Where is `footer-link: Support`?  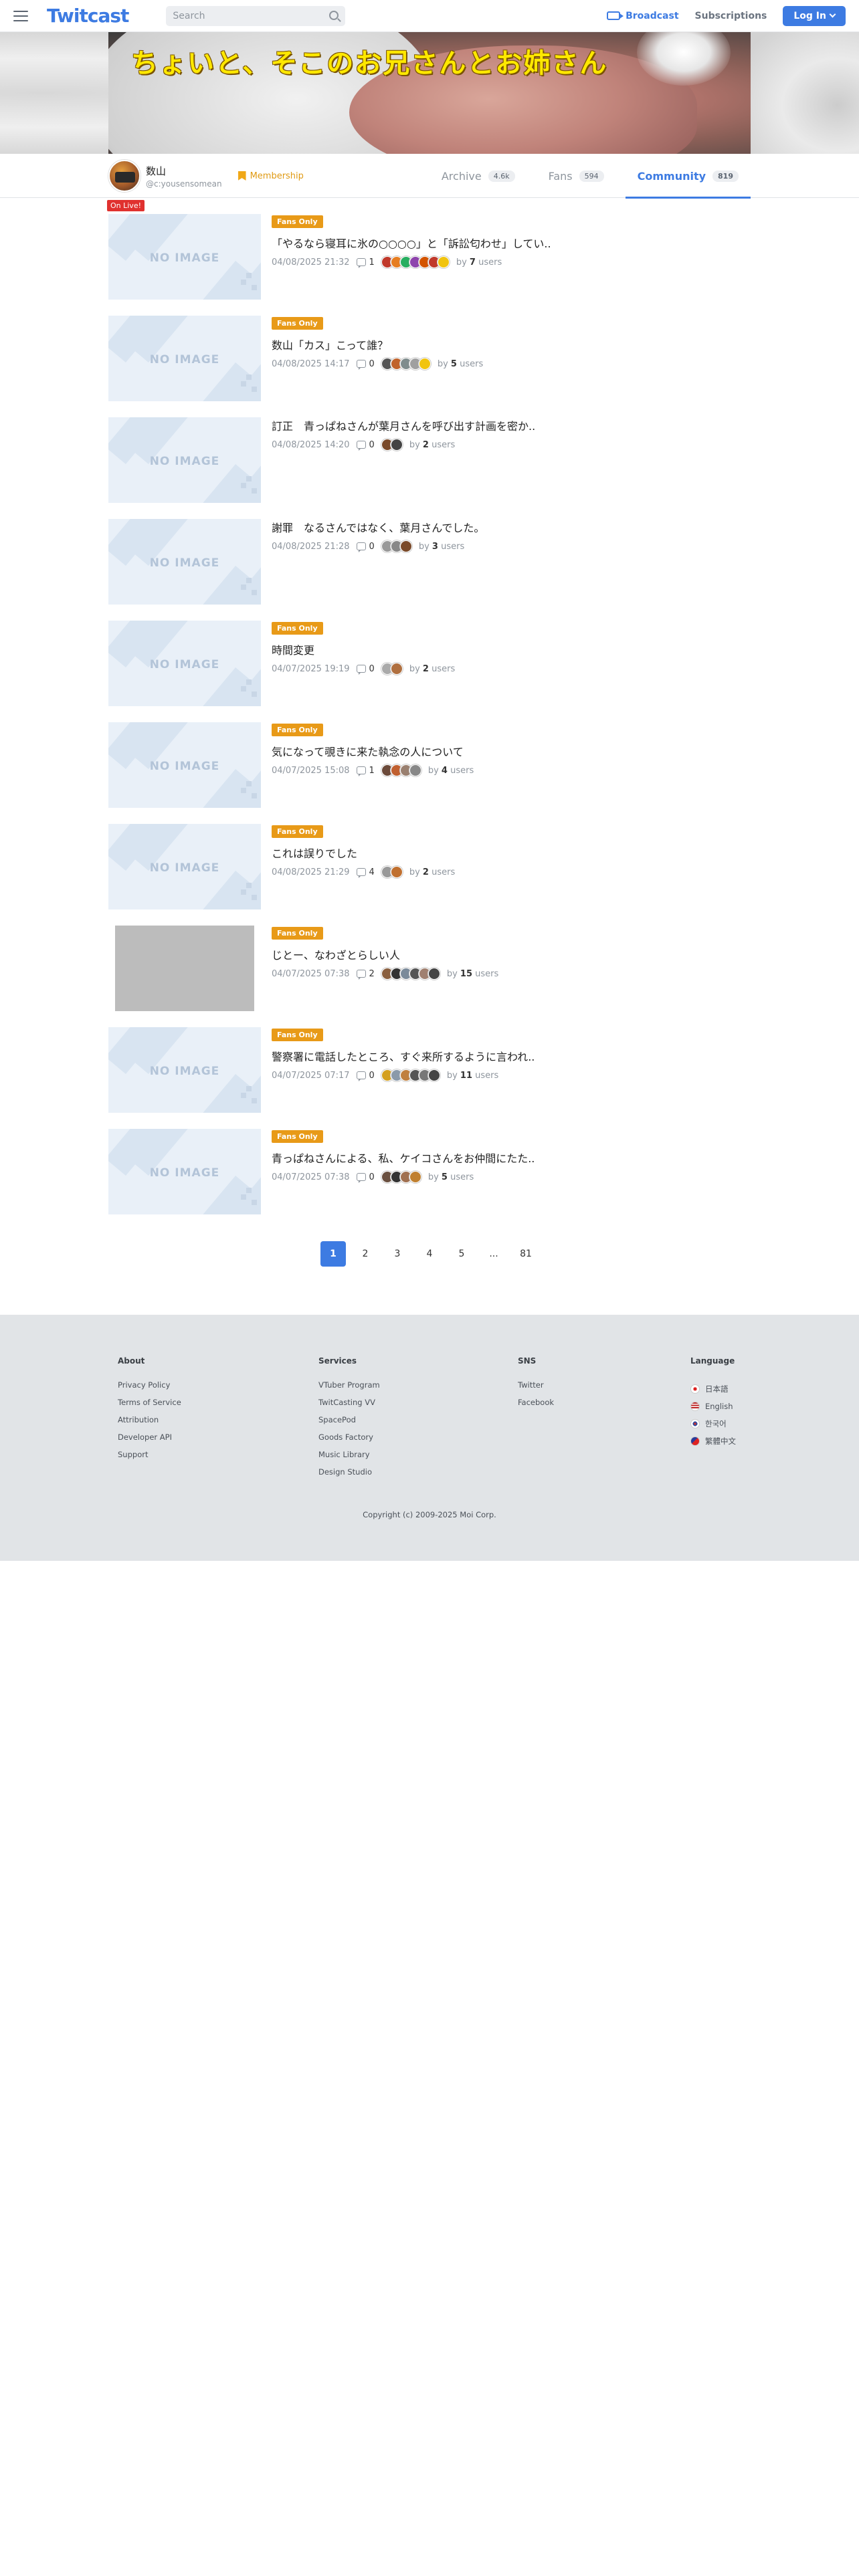
footer-link: Support is located at coordinates (149, 1458).